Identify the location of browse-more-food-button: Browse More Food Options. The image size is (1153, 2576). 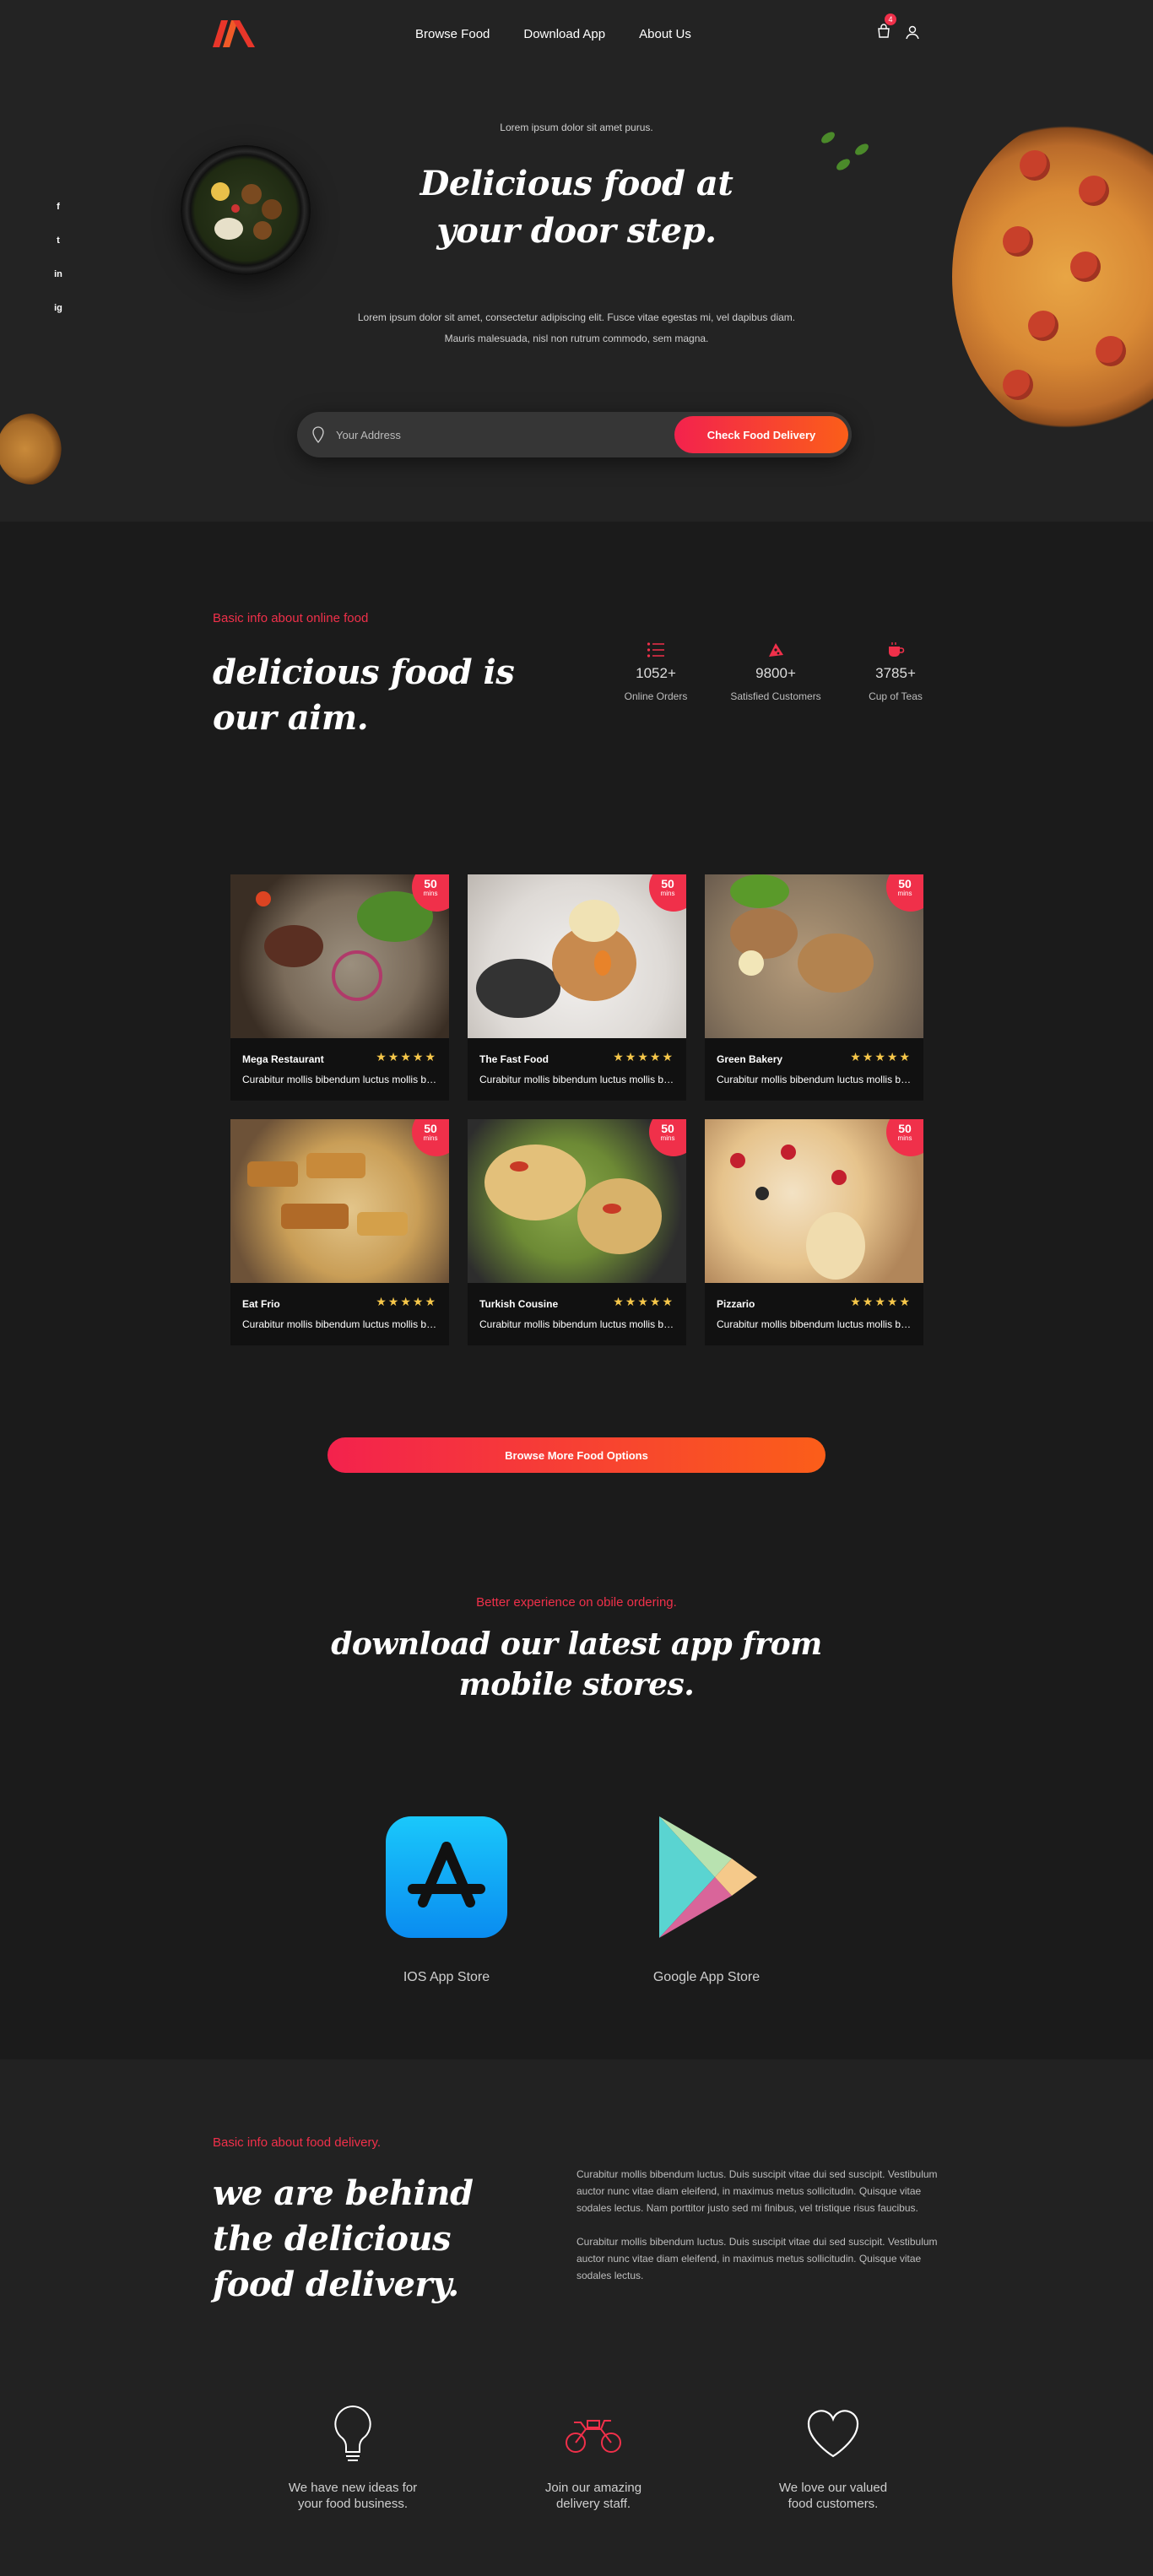
(576, 1455).